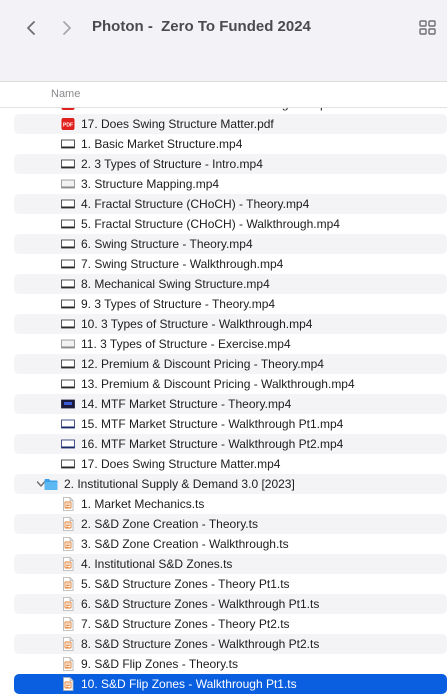 The width and height of the screenshot is (447, 695). What do you see at coordinates (186, 404) in the screenshot?
I see `file-name: 14. MTF Market Structure - Theory.mp4` at bounding box center [186, 404].